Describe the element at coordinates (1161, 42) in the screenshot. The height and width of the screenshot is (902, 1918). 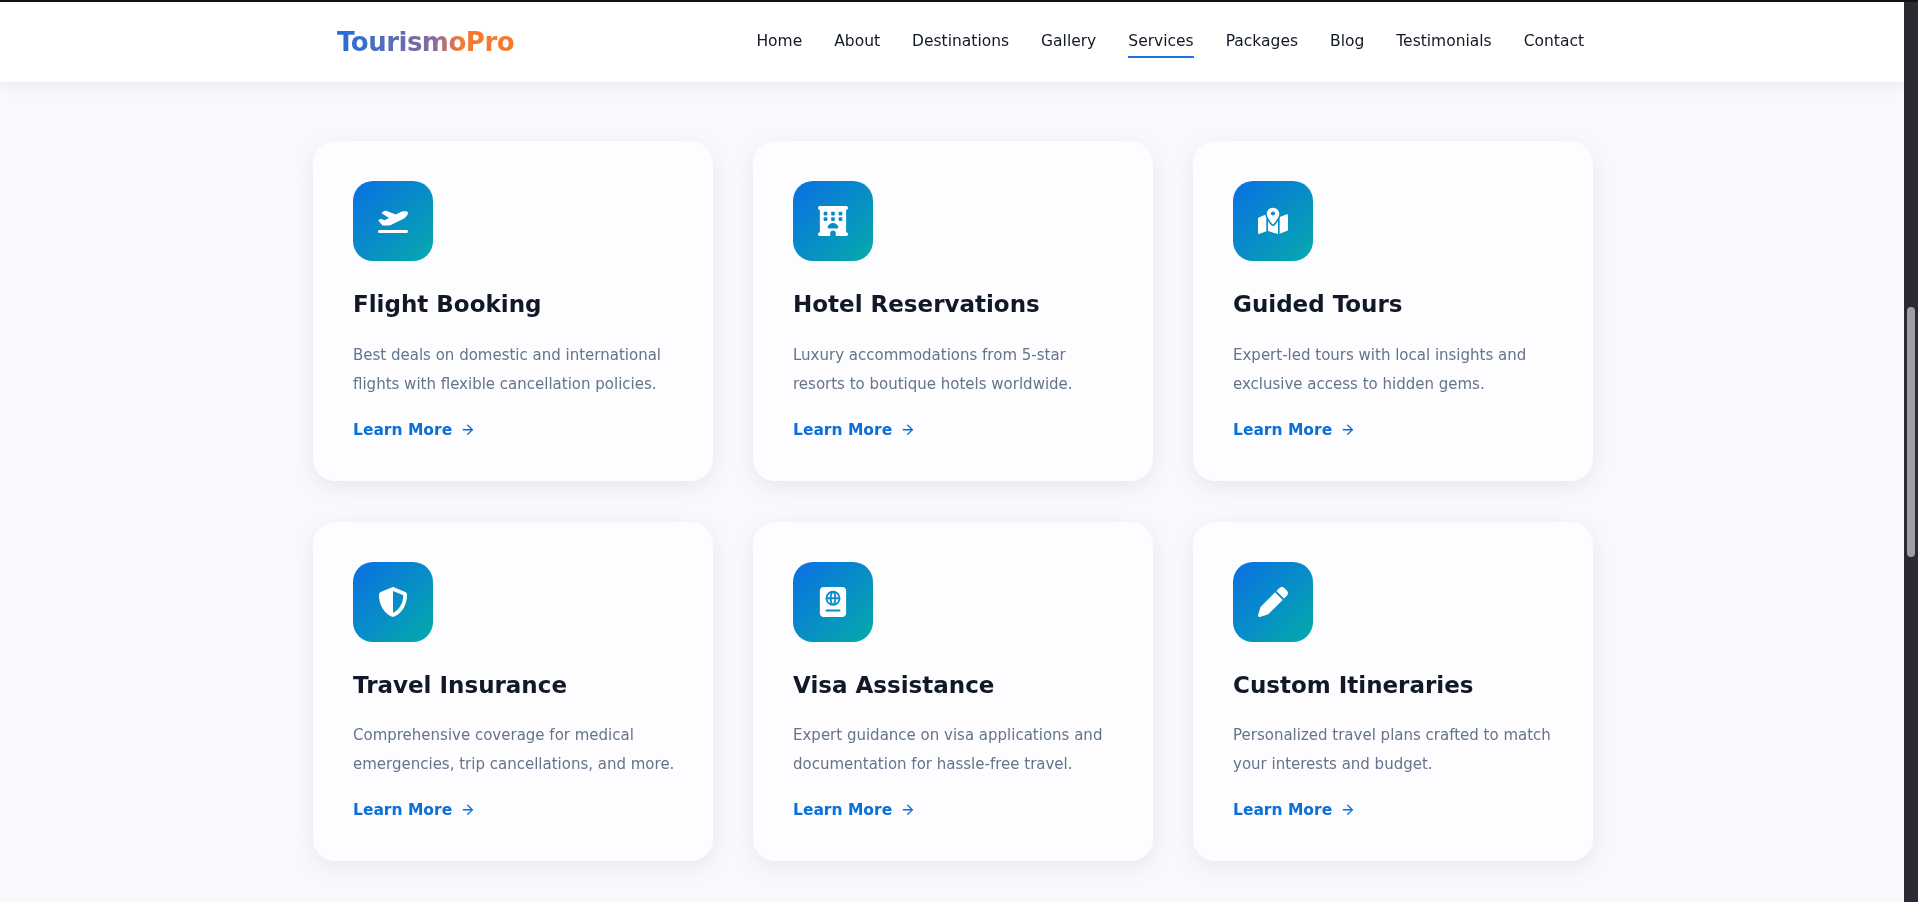
I see `nav-link: Services` at that location.